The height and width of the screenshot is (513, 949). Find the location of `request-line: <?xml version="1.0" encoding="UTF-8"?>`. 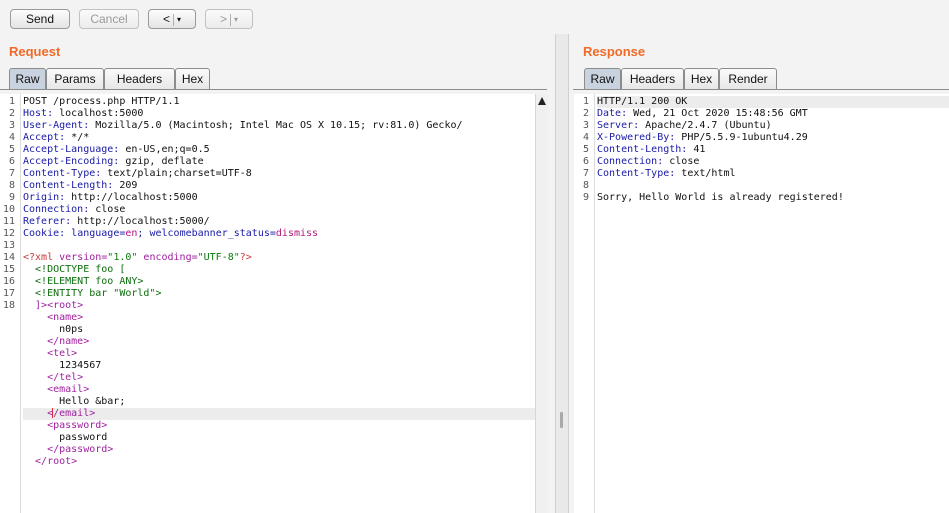

request-line: <?xml version="1.0" encoding="UTF-8"?> is located at coordinates (279, 258).